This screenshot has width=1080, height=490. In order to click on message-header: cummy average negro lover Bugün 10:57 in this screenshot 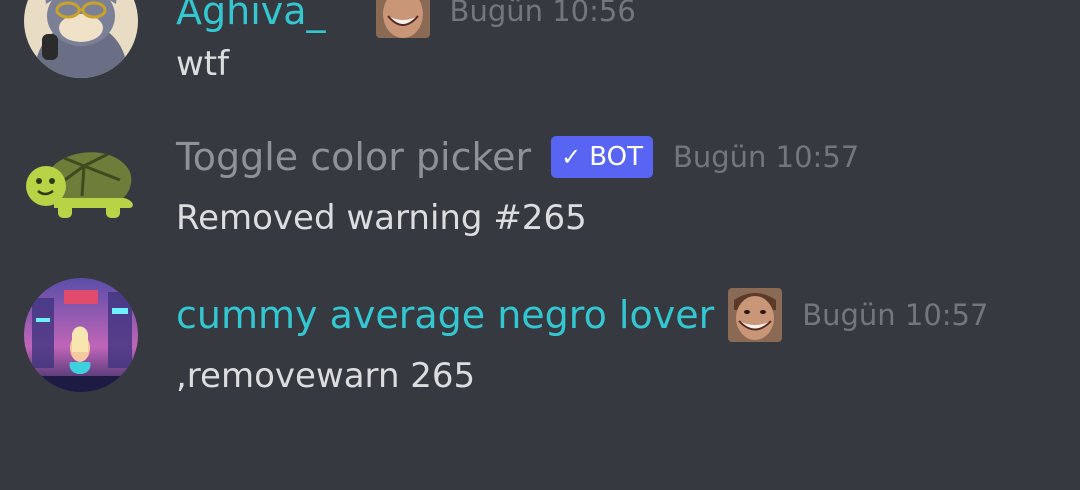, I will do `click(582, 315)`.